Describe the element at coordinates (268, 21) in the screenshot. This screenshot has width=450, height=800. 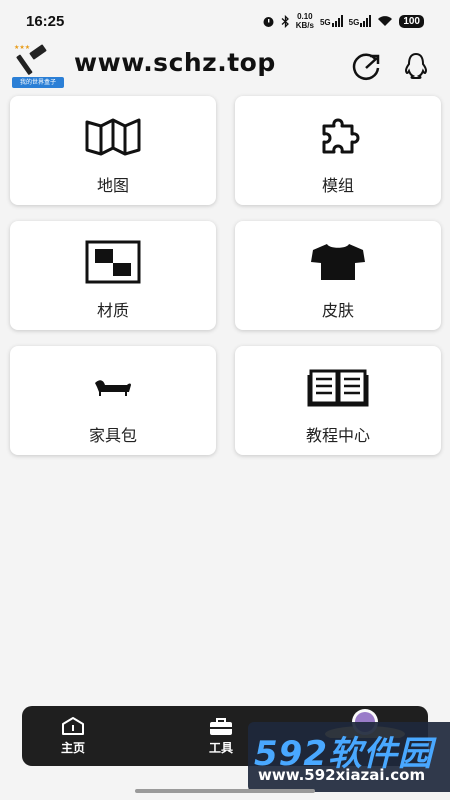
I see `alarm-icon` at that location.